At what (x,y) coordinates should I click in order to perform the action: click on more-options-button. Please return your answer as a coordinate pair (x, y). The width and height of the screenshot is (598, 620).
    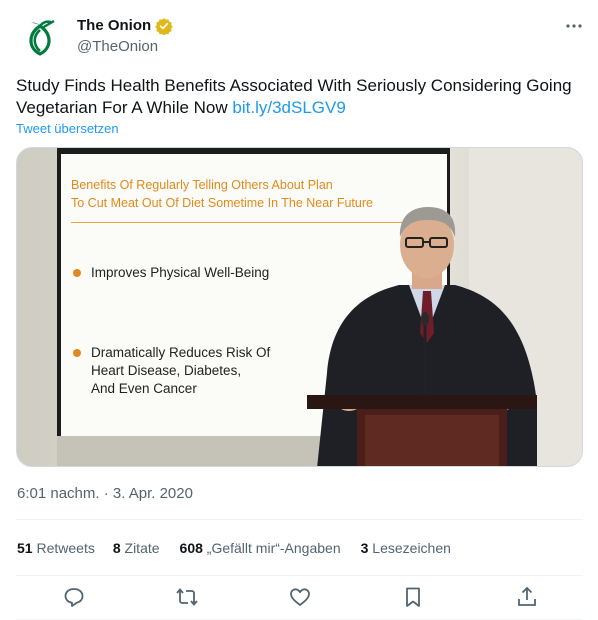
    Looking at the image, I should click on (574, 26).